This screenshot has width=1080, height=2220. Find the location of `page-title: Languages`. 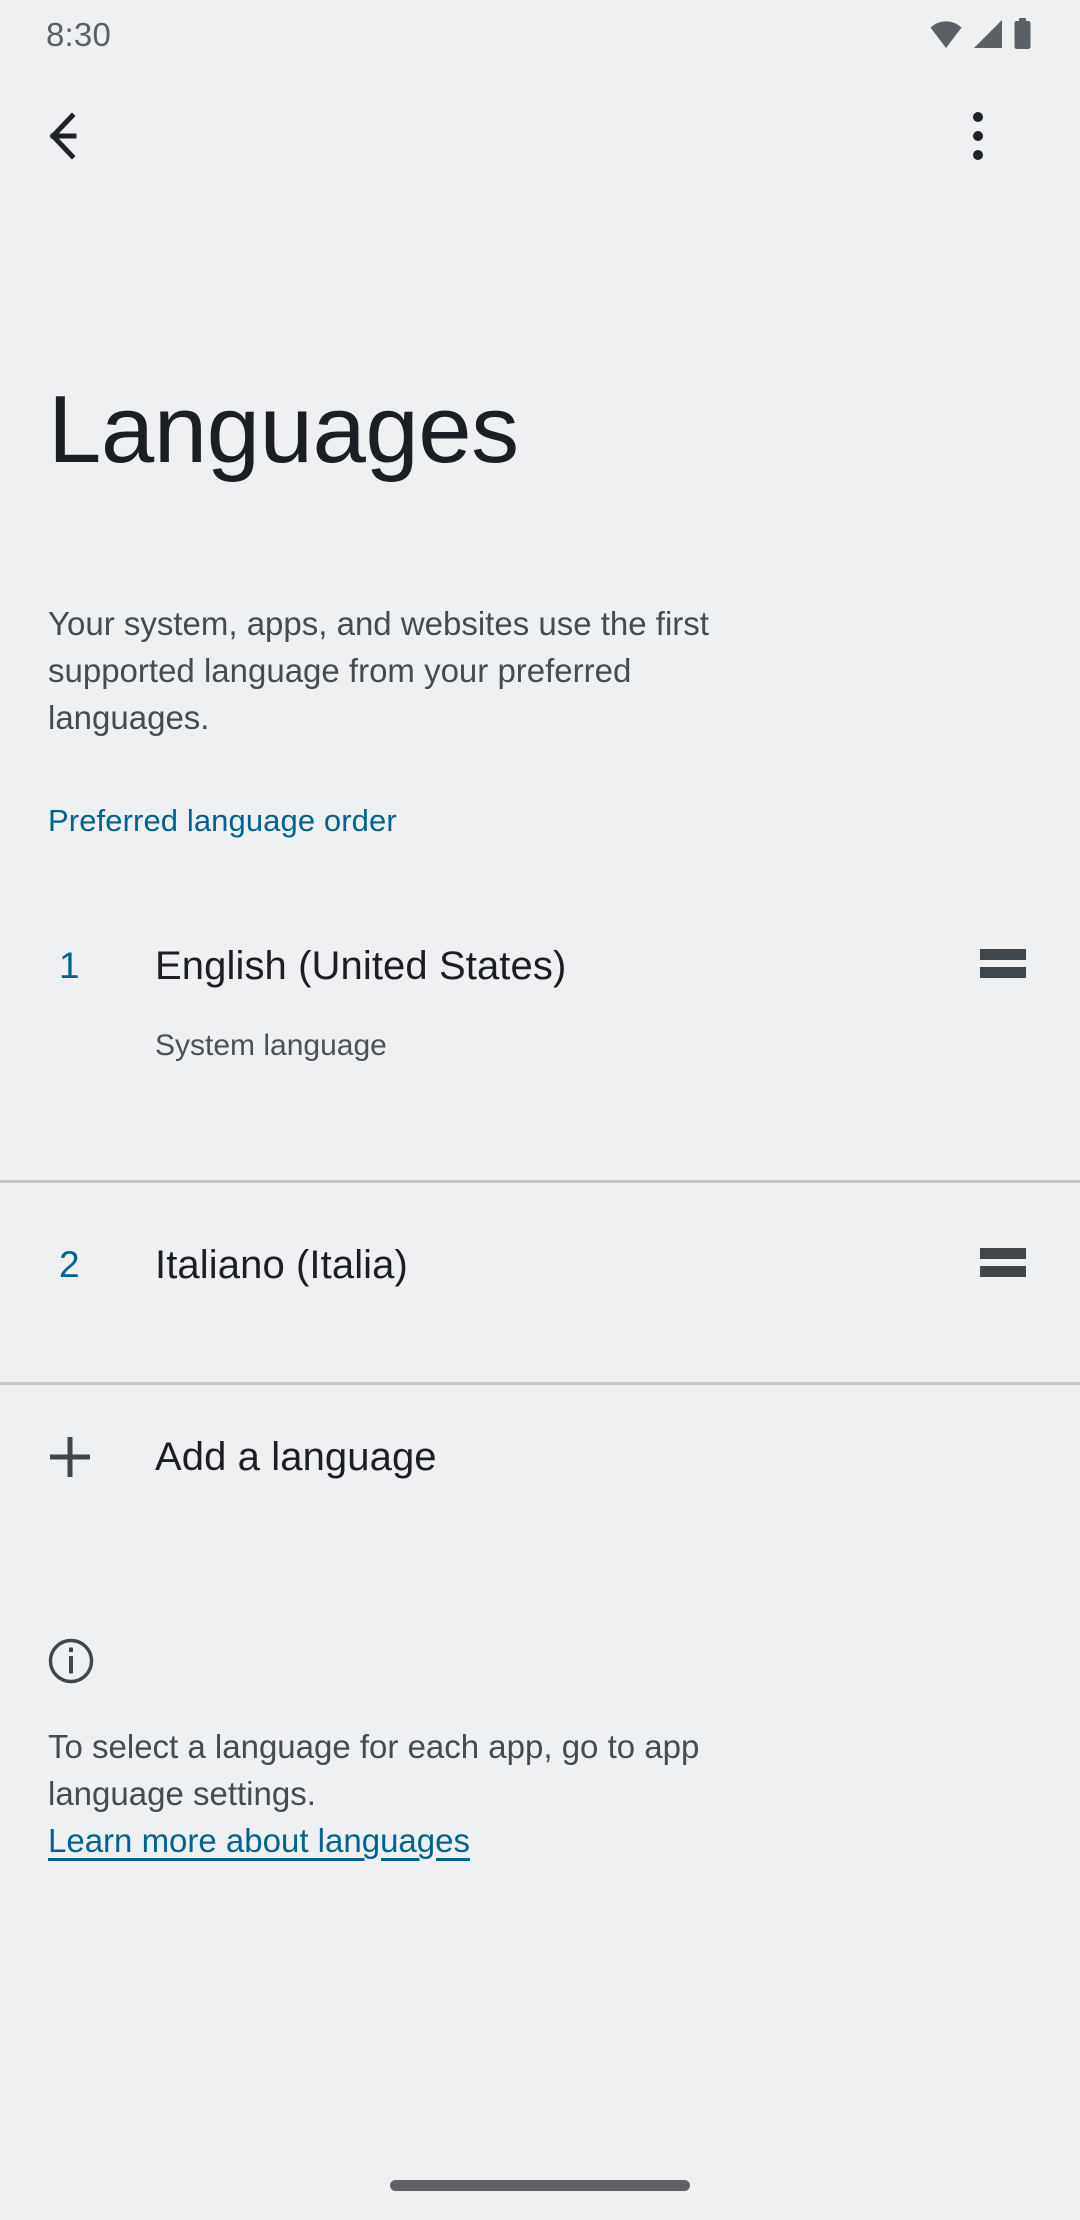

page-title: Languages is located at coordinates (283, 429).